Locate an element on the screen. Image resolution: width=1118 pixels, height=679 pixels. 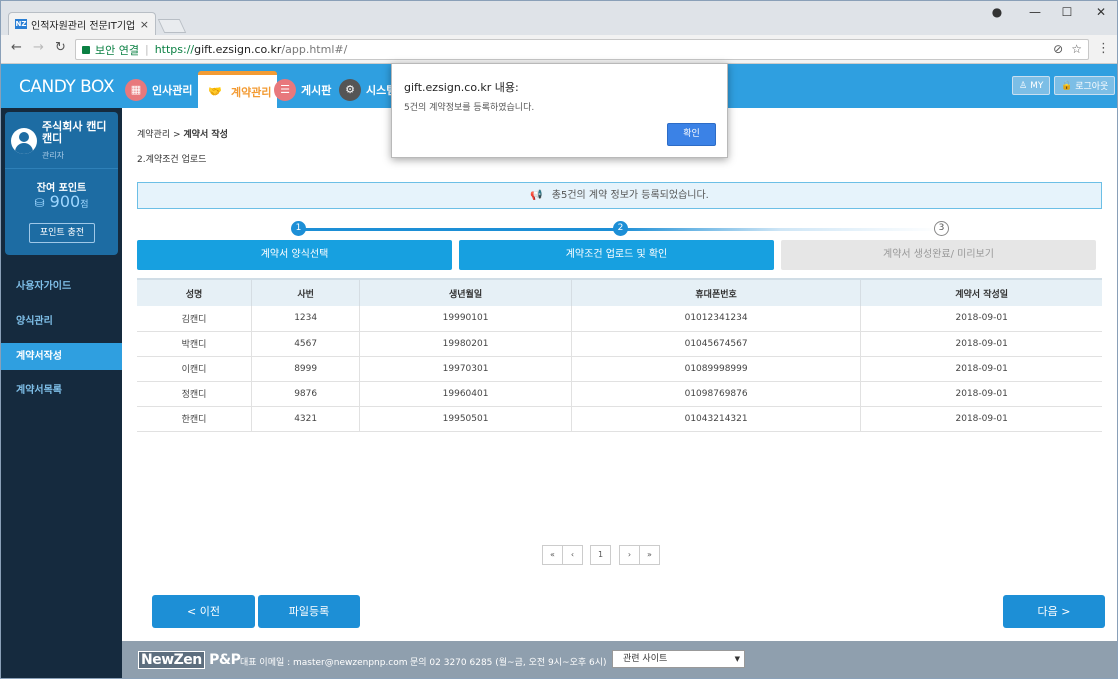
logout-button: 🔒 로그아웃 is located at coordinates (1085, 85).